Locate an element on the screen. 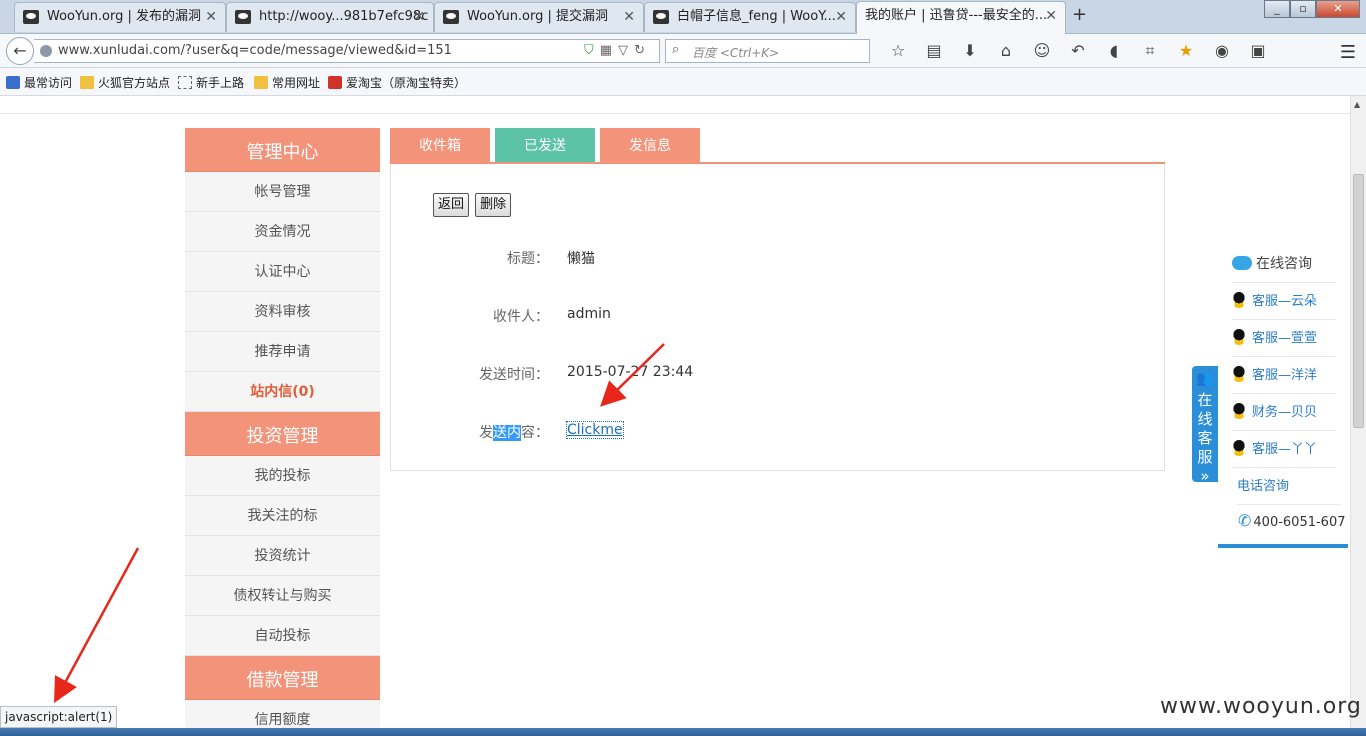  title-label: 标题： is located at coordinates (528, 259).